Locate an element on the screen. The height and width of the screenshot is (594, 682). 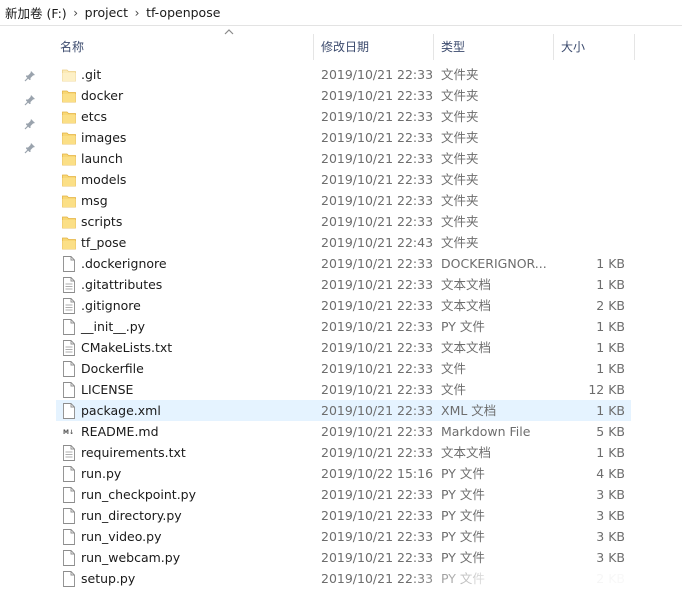
file-row: .gitattributes 2019/10/21 22:33 文本文档 1 KB is located at coordinates (343, 284).